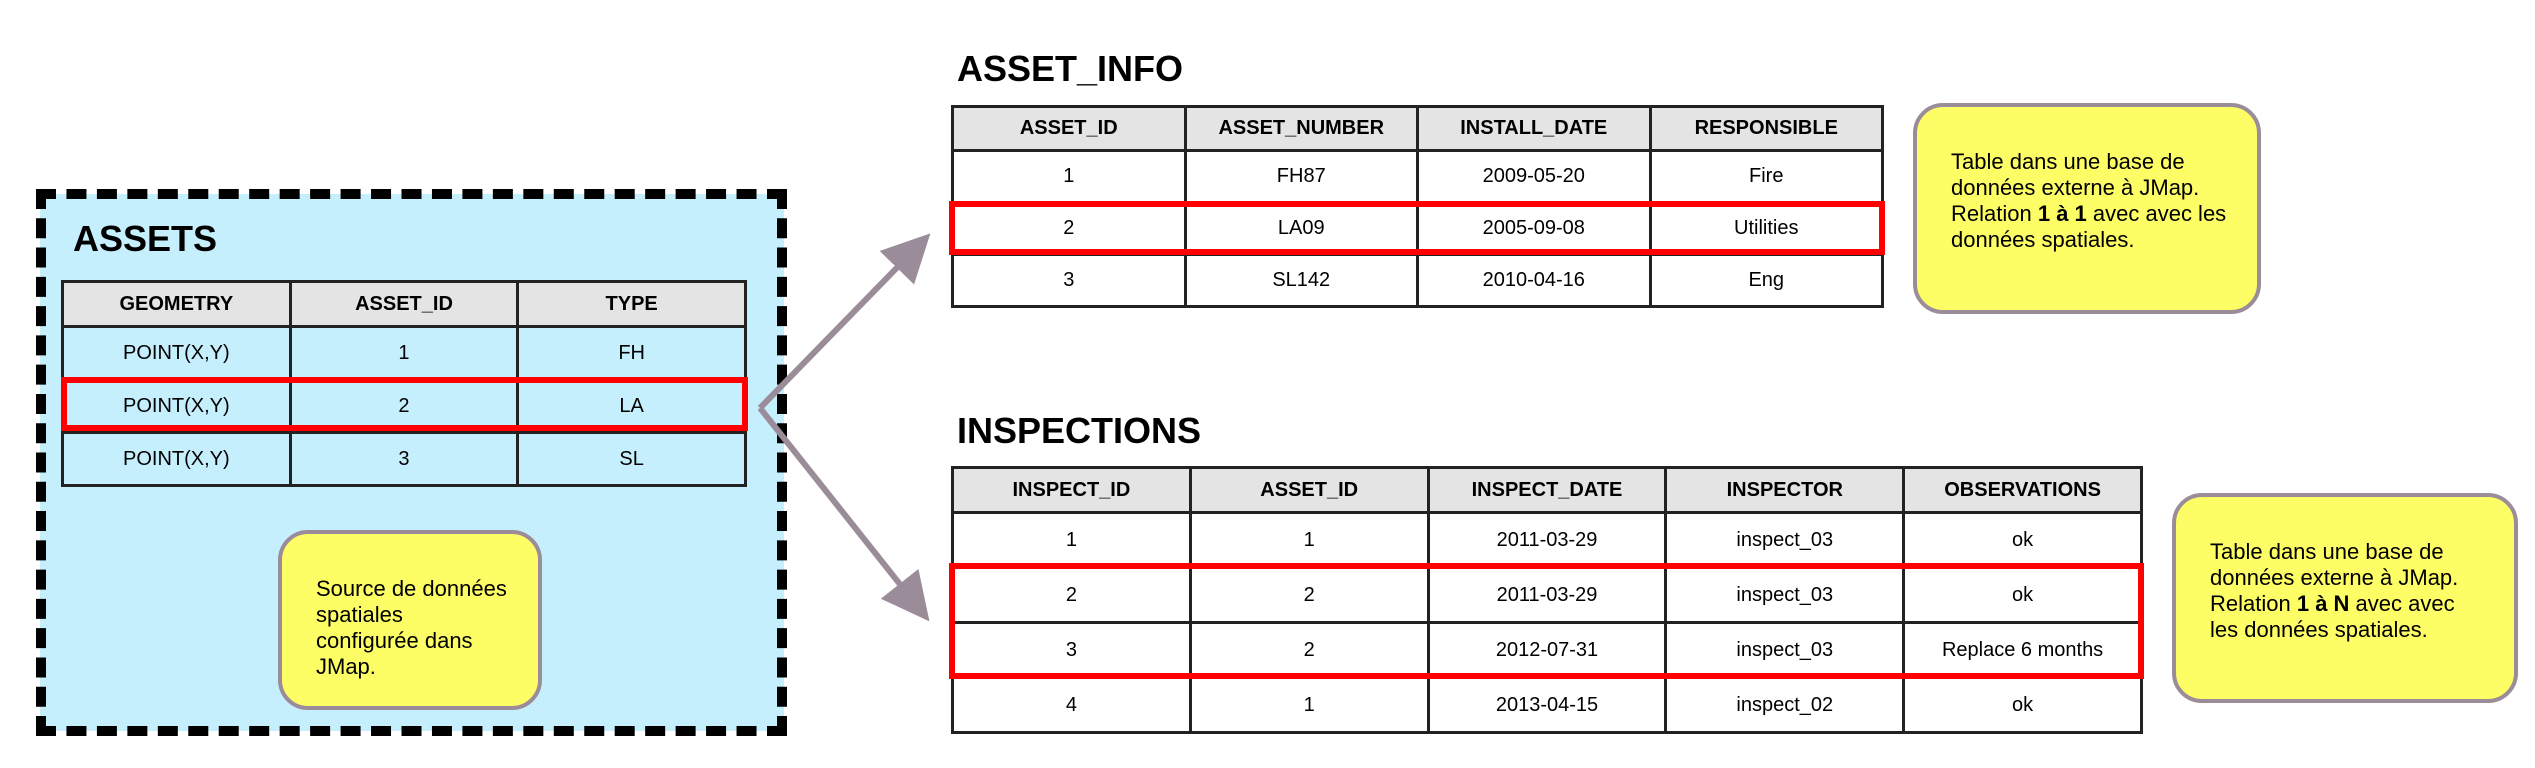 The height and width of the screenshot is (768, 2535). What do you see at coordinates (844, 322) in the screenshot?
I see `arrow-to-asset-info` at bounding box center [844, 322].